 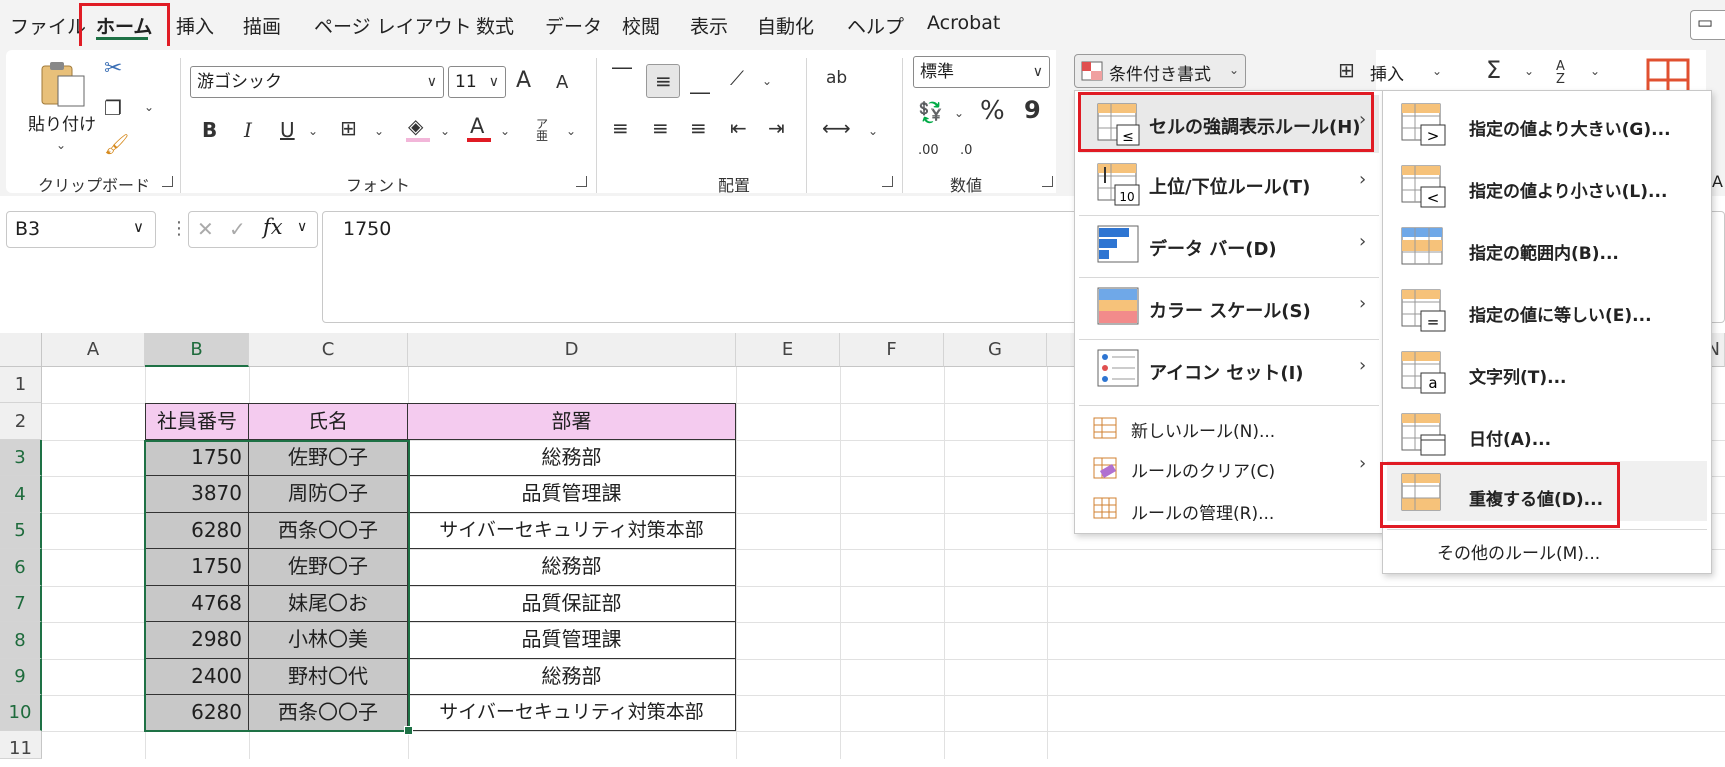 What do you see at coordinates (836, 78) in the screenshot?
I see `wrap-text-icon: ab` at bounding box center [836, 78].